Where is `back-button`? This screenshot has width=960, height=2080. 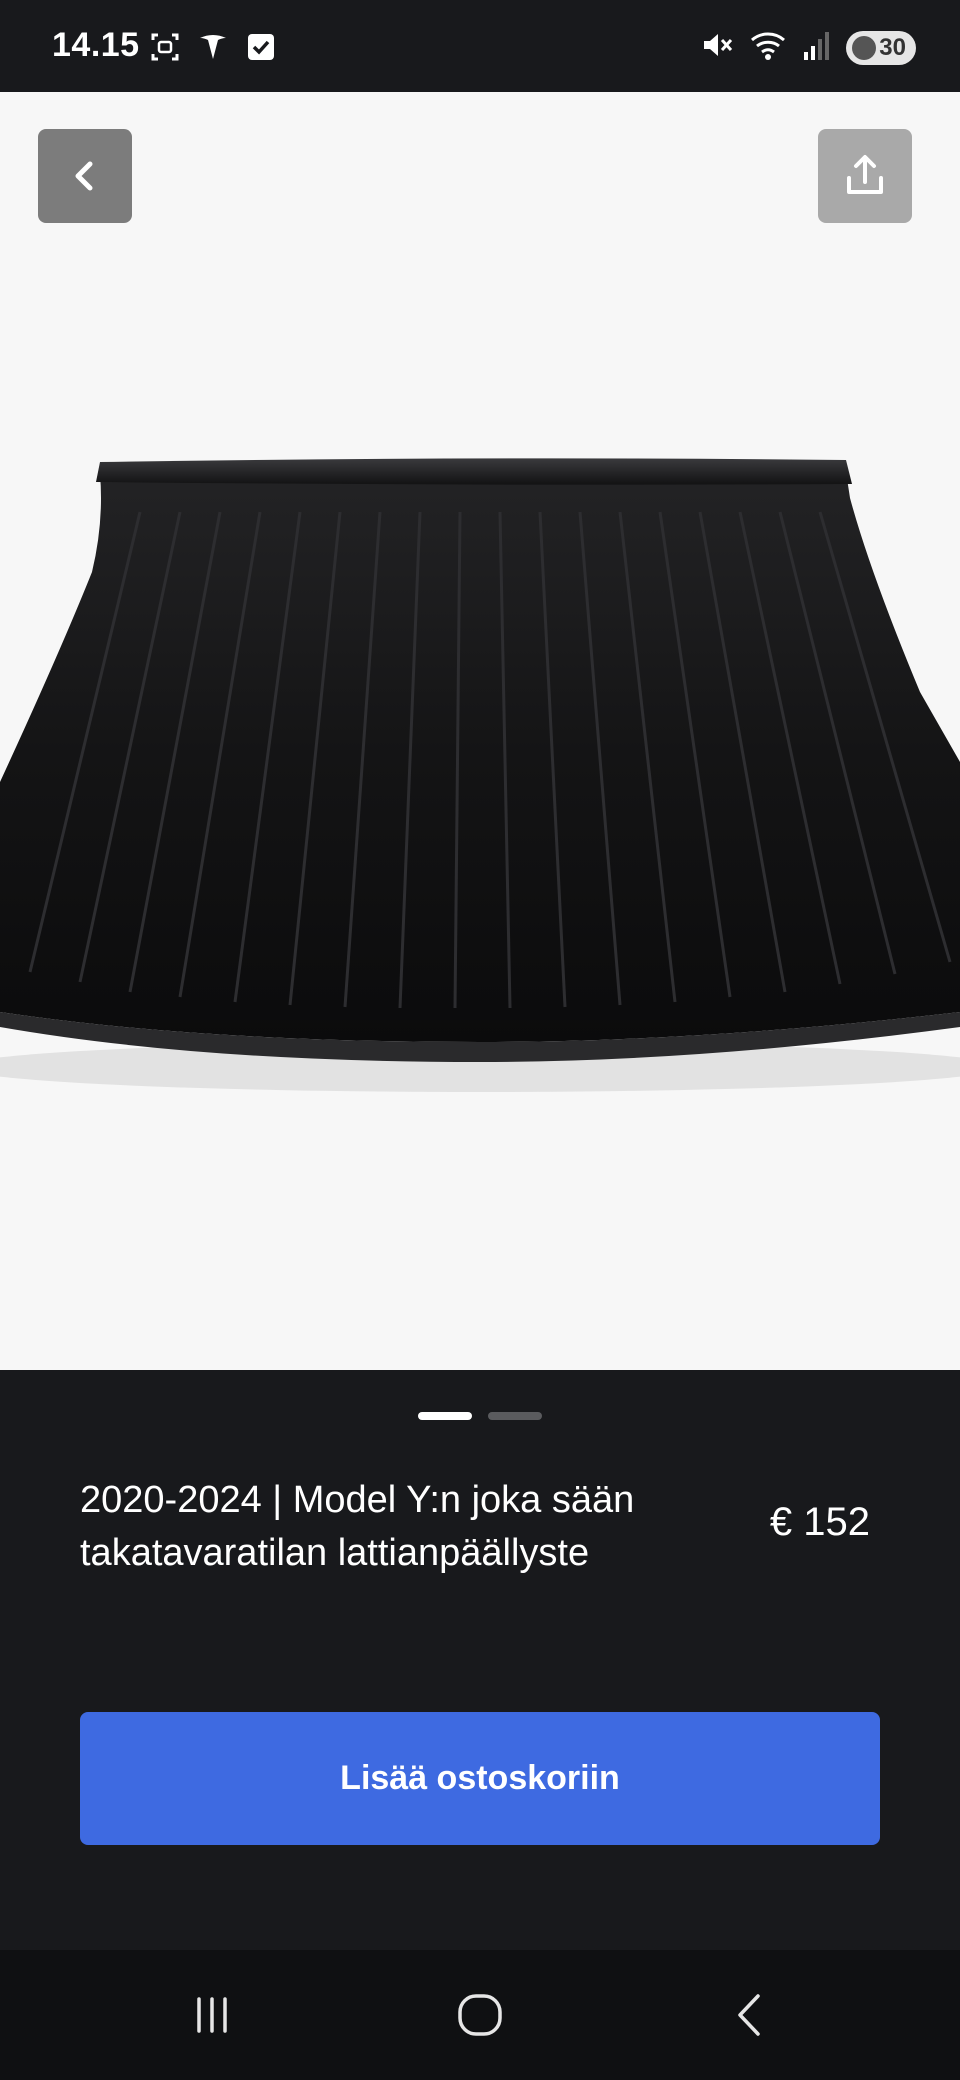 back-button is located at coordinates (85, 176).